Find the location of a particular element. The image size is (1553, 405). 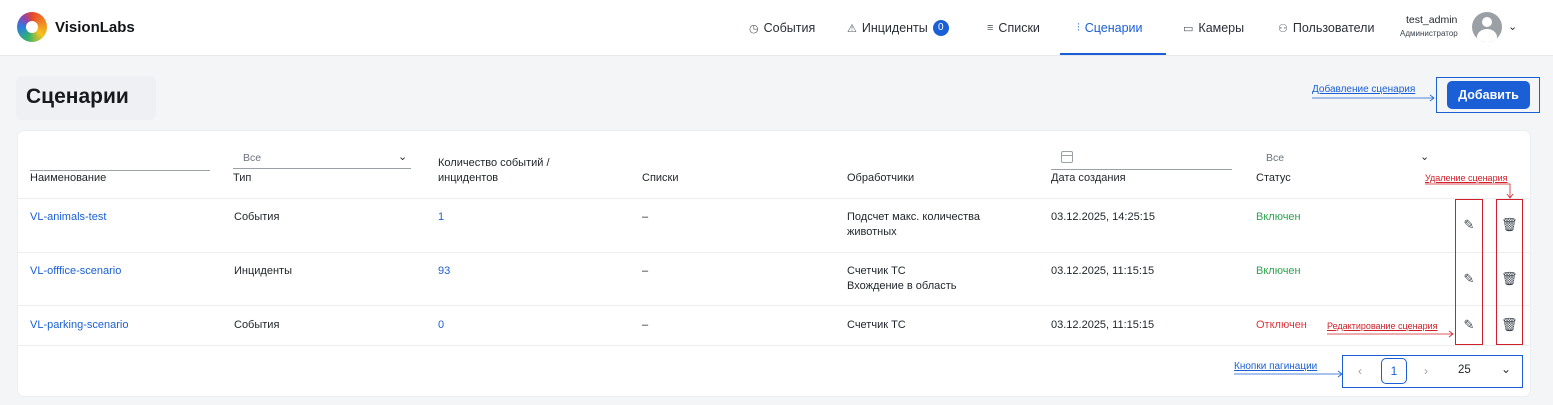

user-role: Администратор is located at coordinates (1429, 33).